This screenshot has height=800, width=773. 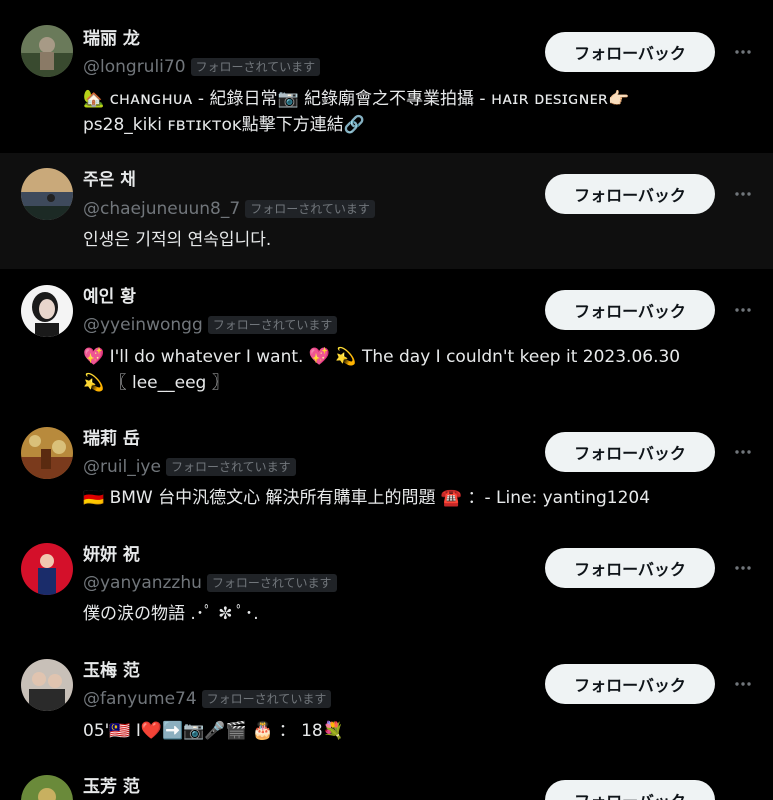 I want to click on bio-line: ps28_kiki ꜰʙᴛɪᴋᴛᴏᴋ點擊下方連結🔗, so click(x=224, y=125).